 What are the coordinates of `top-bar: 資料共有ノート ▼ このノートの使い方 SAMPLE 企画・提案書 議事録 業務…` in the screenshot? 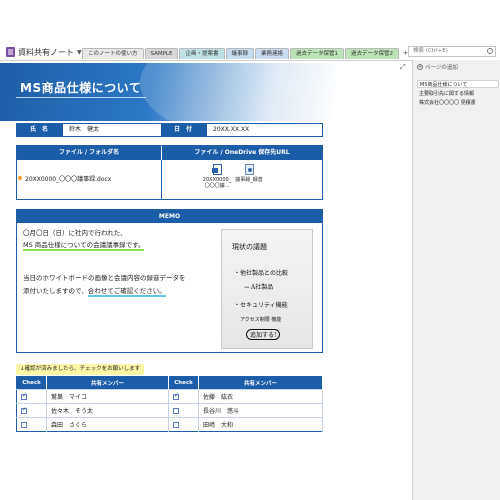 It's located at (250, 30).